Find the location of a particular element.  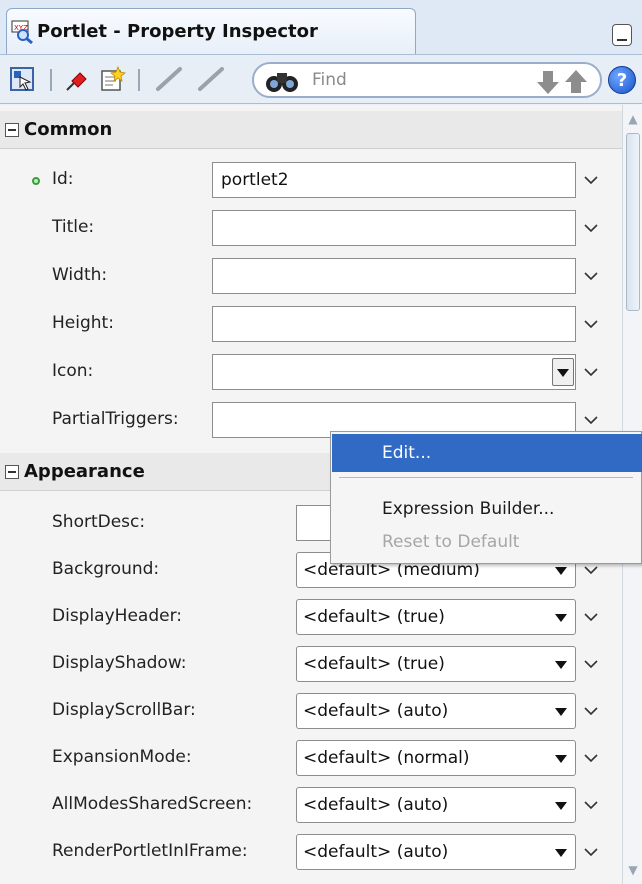

menu-item-reset-to-default: Reset to Default is located at coordinates (451, 542).